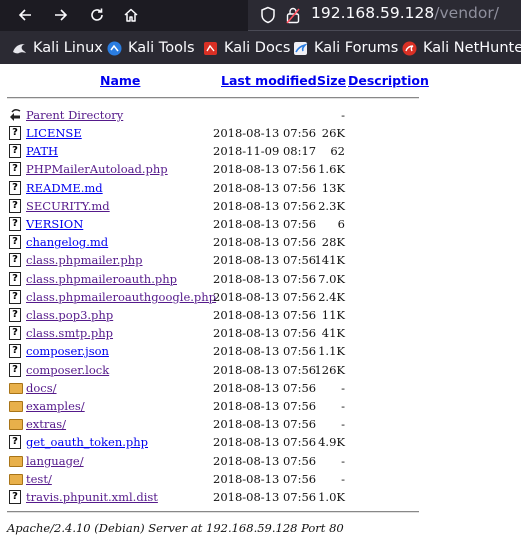 The width and height of the screenshot is (521, 536). I want to click on listing-row: ? changelog.md 2018-08-13 07:56 28K, so click(260, 242).